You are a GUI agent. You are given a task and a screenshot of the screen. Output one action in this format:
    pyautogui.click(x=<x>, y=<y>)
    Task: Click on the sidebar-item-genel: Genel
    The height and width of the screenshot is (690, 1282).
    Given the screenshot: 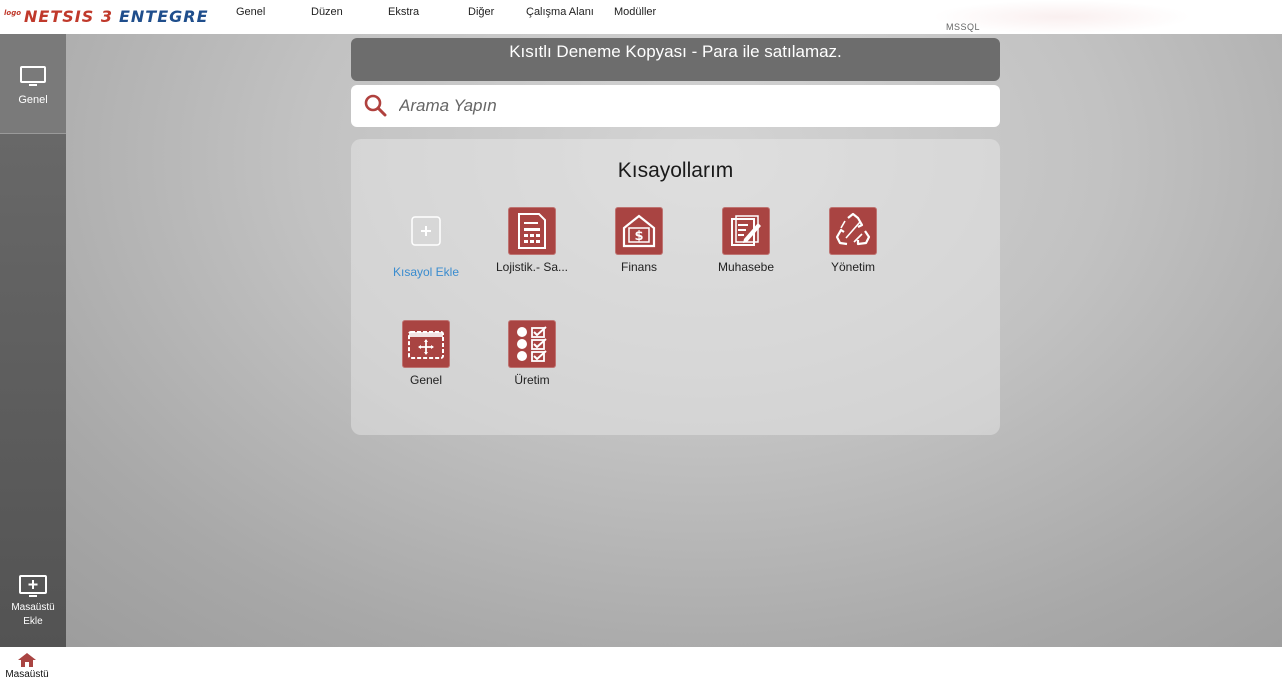 What is the action you would take?
    pyautogui.click(x=33, y=84)
    